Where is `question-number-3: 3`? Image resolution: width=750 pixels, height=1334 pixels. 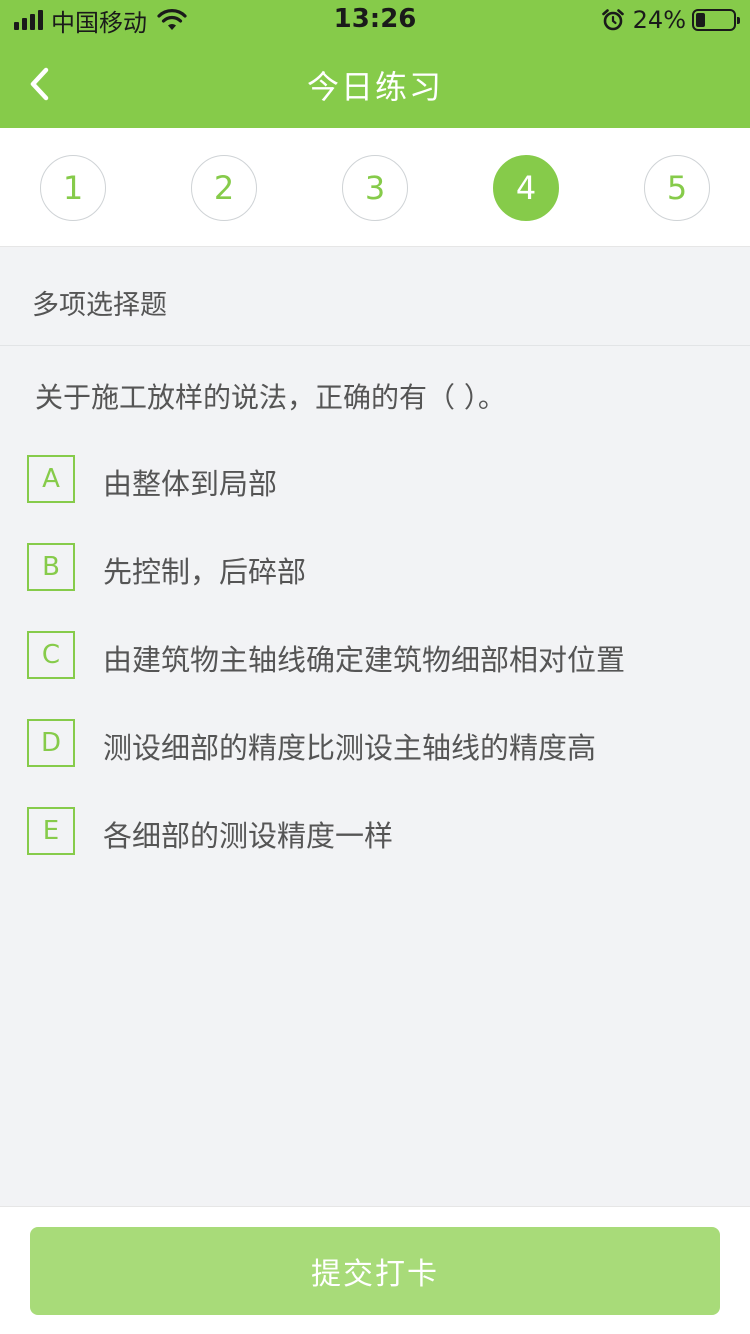 question-number-3: 3 is located at coordinates (375, 188).